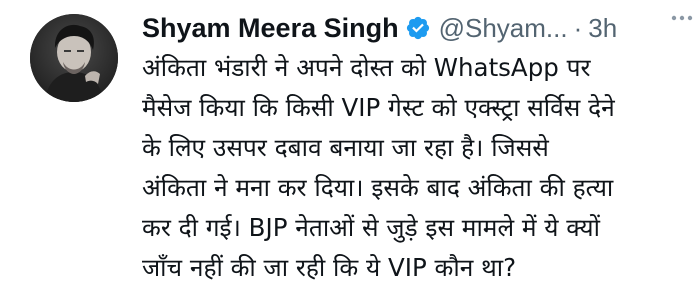 The image size is (700, 299). I want to click on tweet-text-line: के लिए उसपर दबाव बनाया जा रहा है। जिससे, so click(345, 147).